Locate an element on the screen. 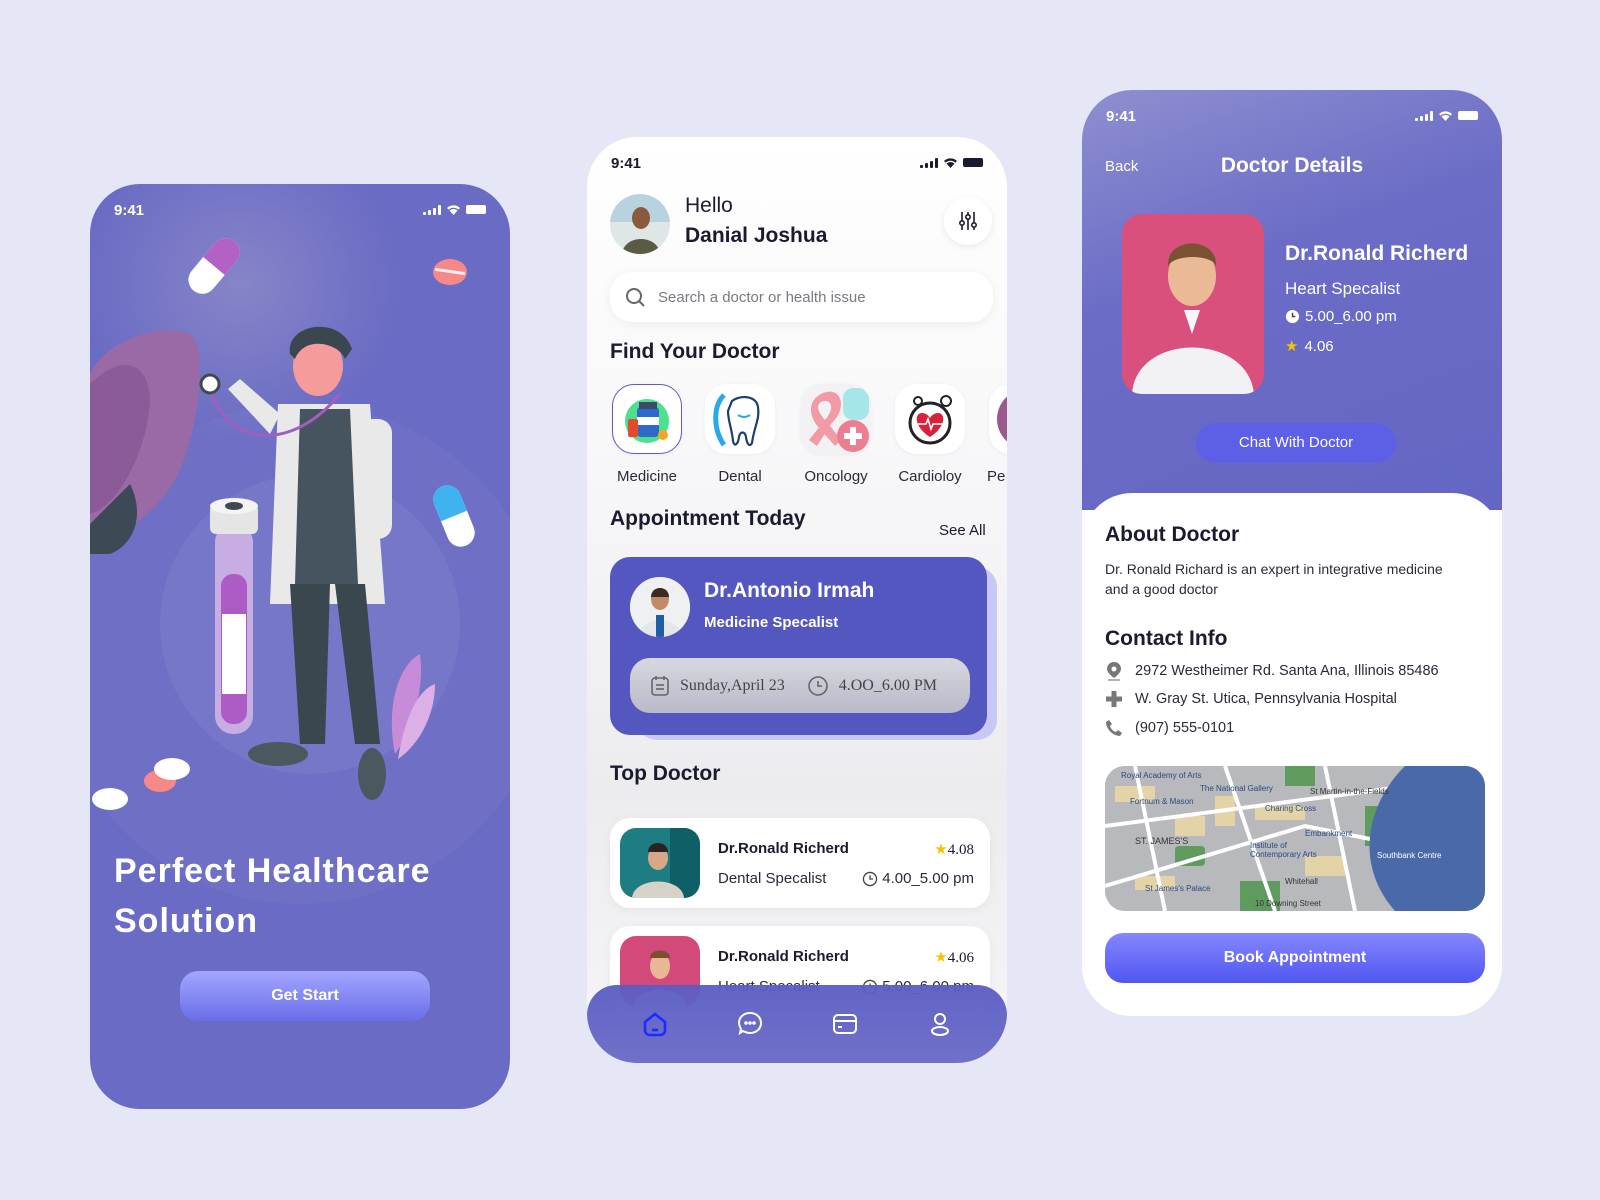  hospital-cross-icon is located at coordinates (1114, 699).